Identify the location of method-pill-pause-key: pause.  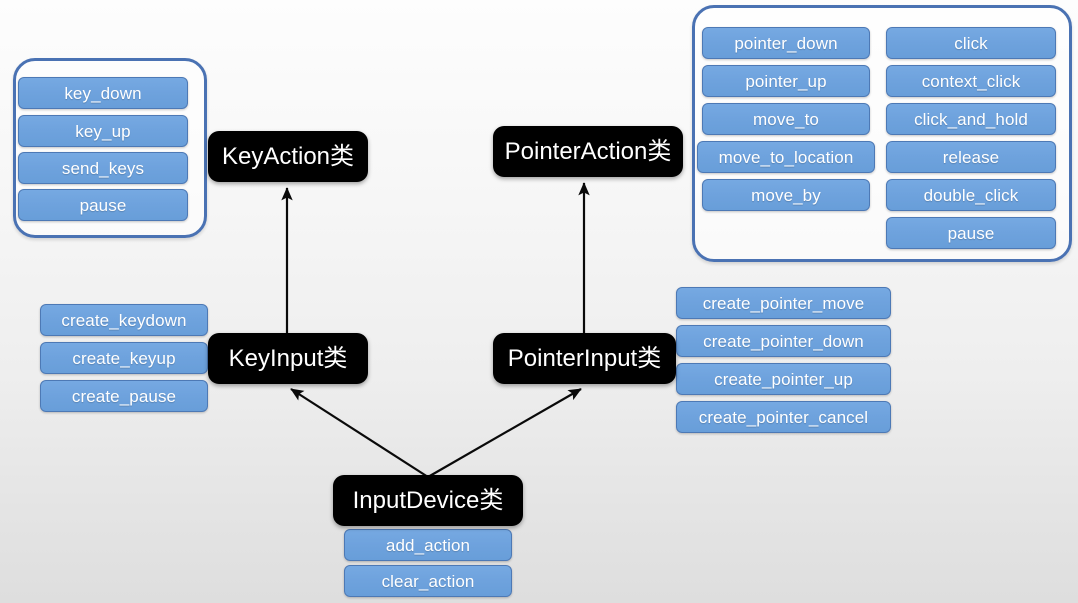
(103, 205).